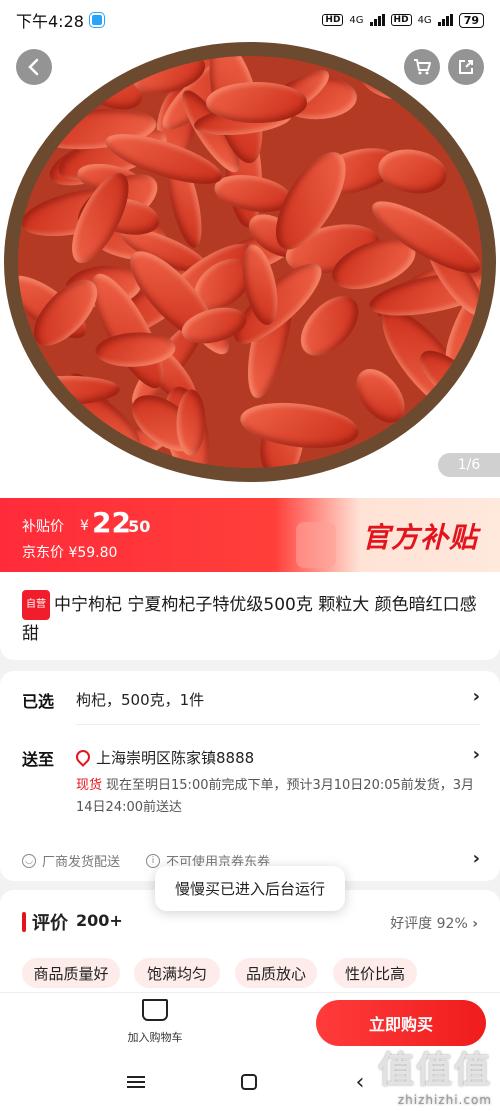 Image resolution: width=500 pixels, height=1111 pixels. What do you see at coordinates (250, 888) in the screenshot?
I see `toast-message: 慢慢买已进入后台运行` at bounding box center [250, 888].